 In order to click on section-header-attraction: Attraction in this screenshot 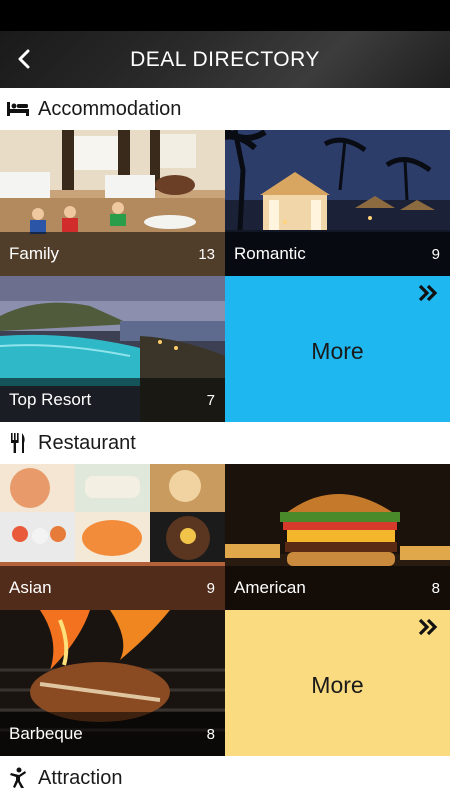, I will do `click(225, 778)`.